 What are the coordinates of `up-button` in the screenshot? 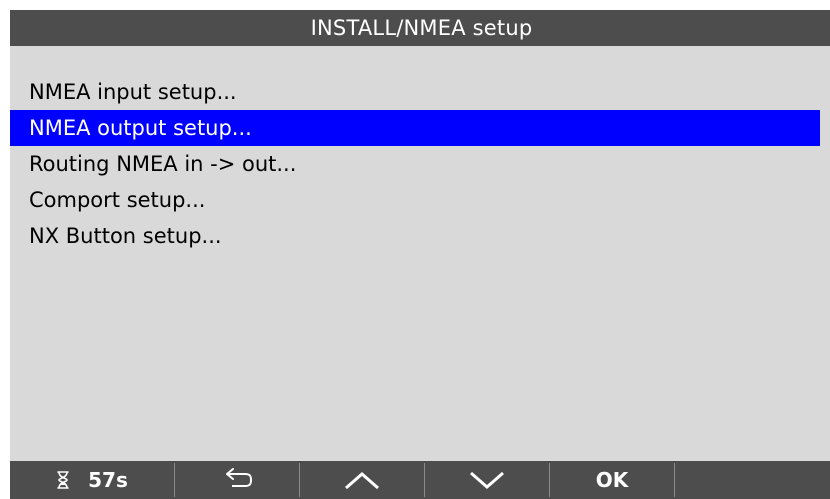 It's located at (362, 480).